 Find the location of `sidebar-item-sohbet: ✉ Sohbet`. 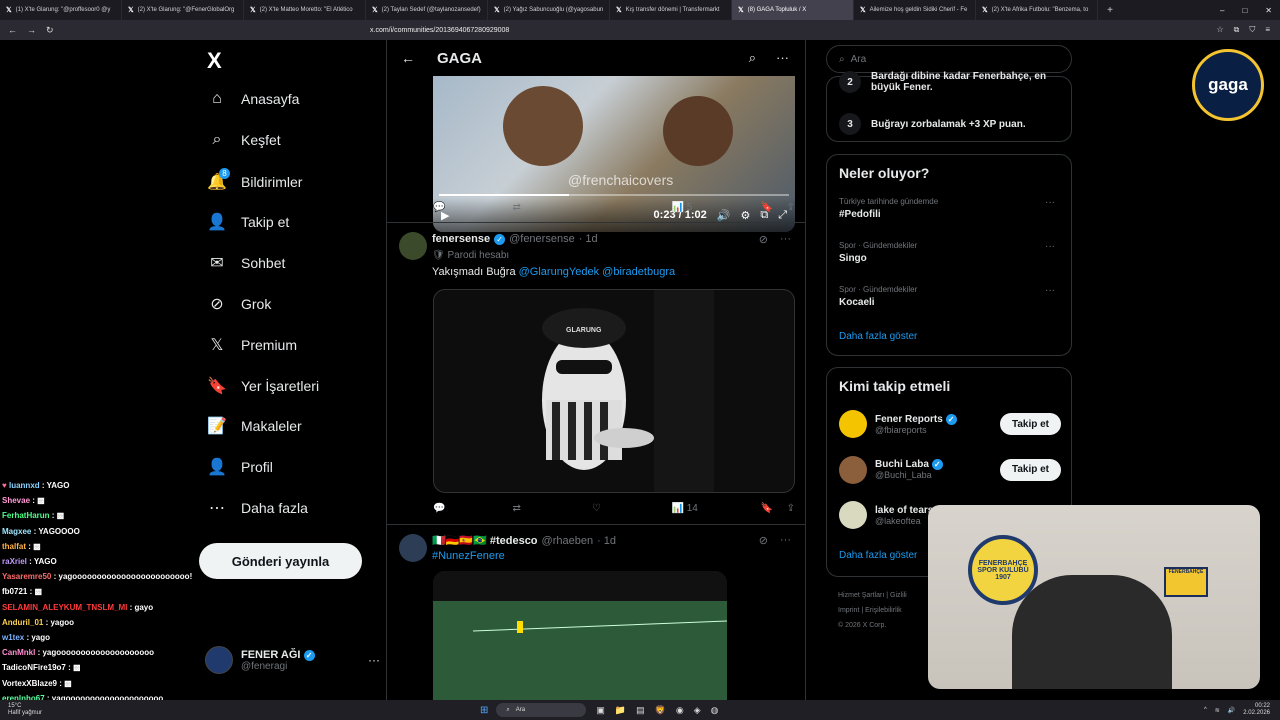

sidebar-item-sohbet: ✉ Sohbet is located at coordinates (246, 263).